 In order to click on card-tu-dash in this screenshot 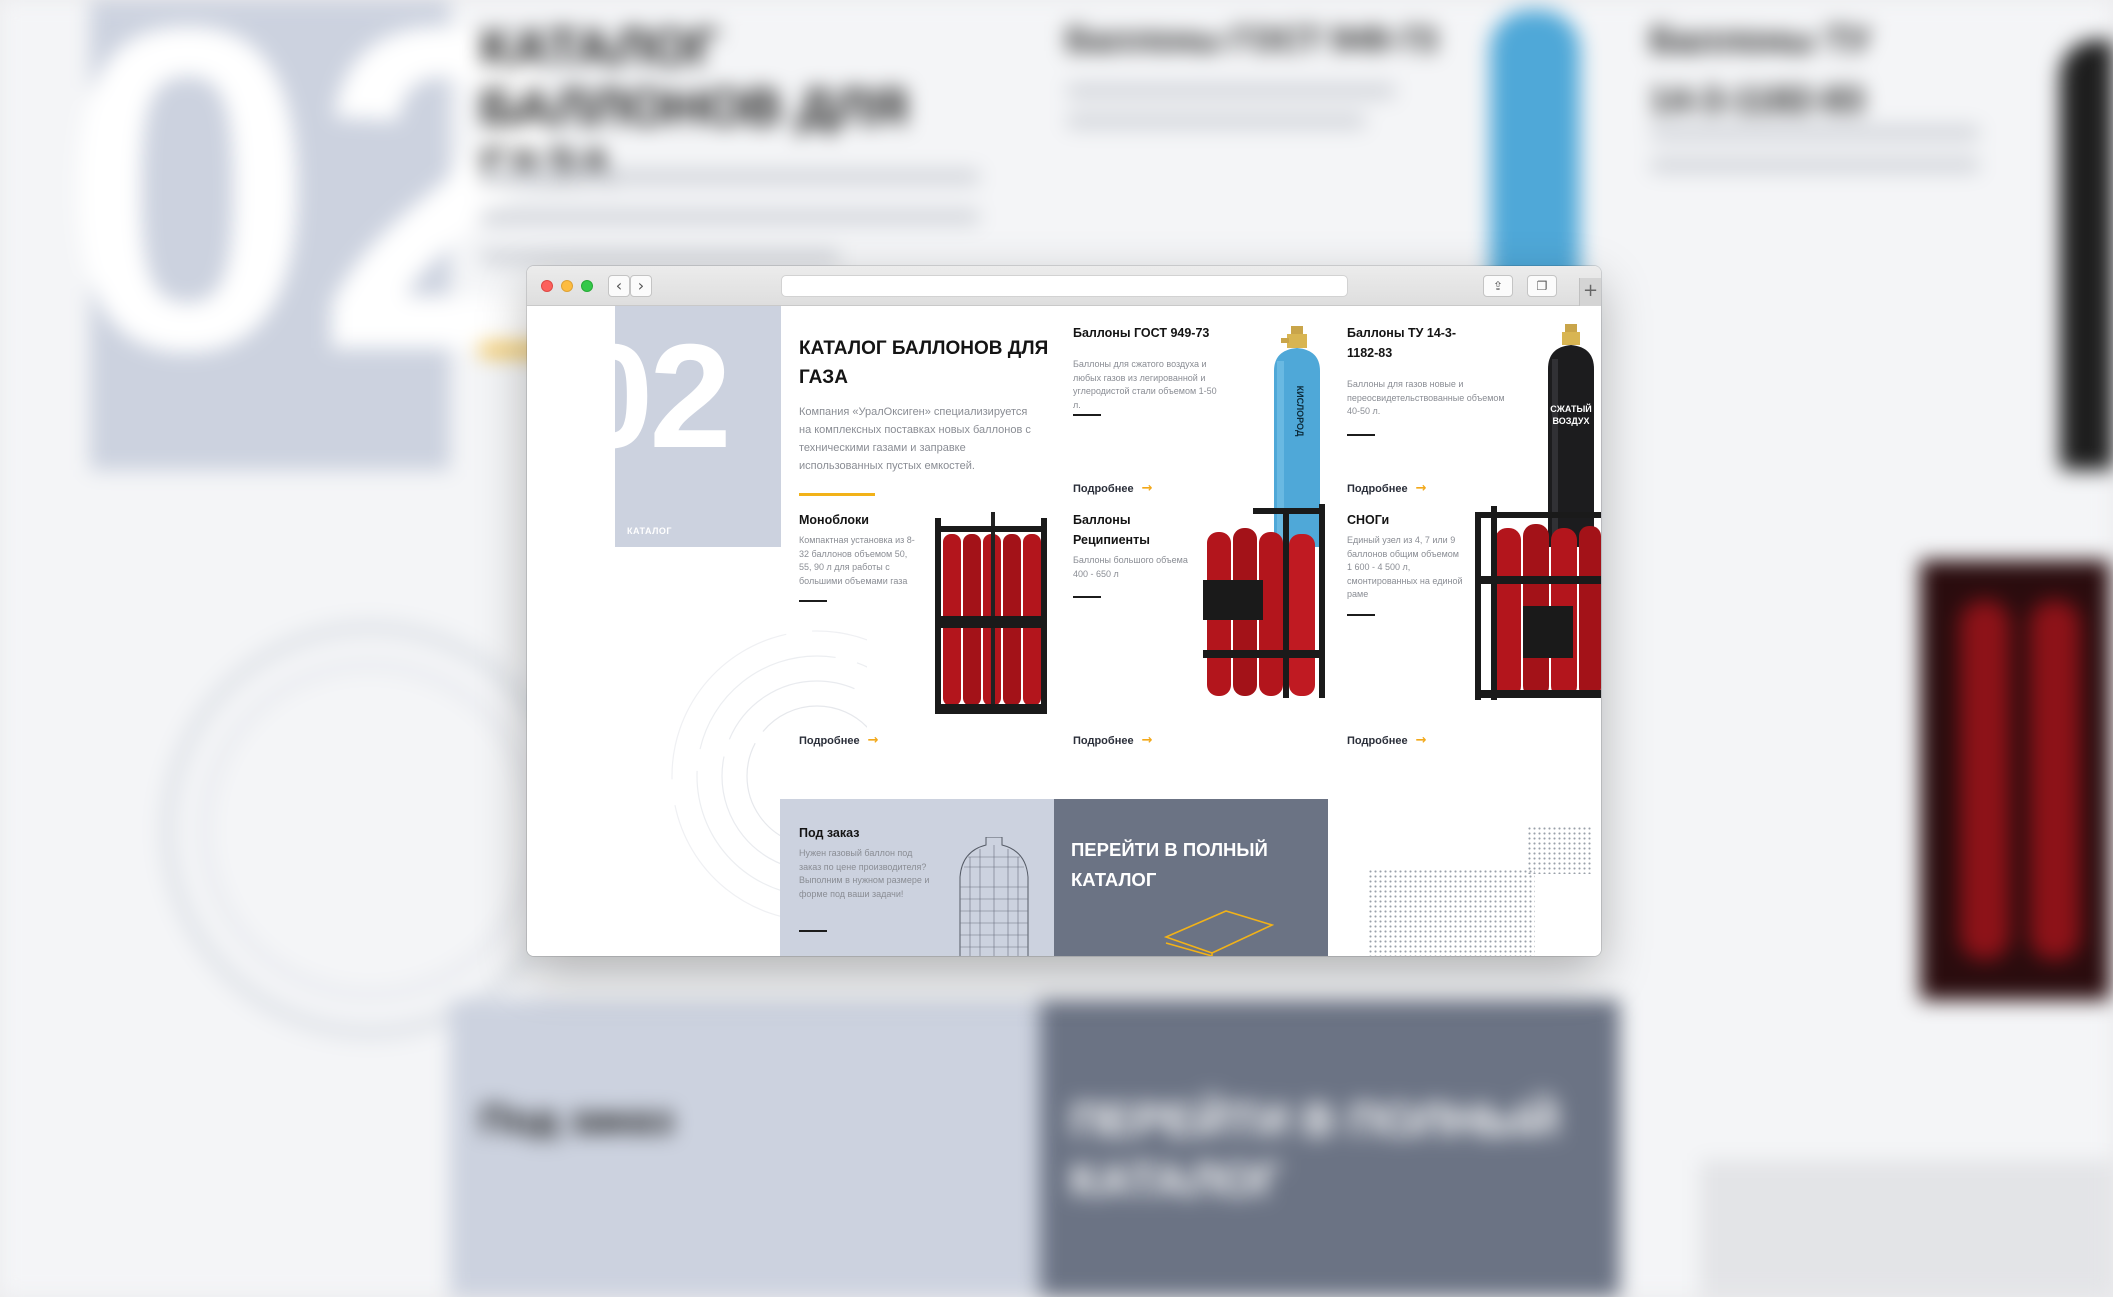, I will do `click(1361, 435)`.